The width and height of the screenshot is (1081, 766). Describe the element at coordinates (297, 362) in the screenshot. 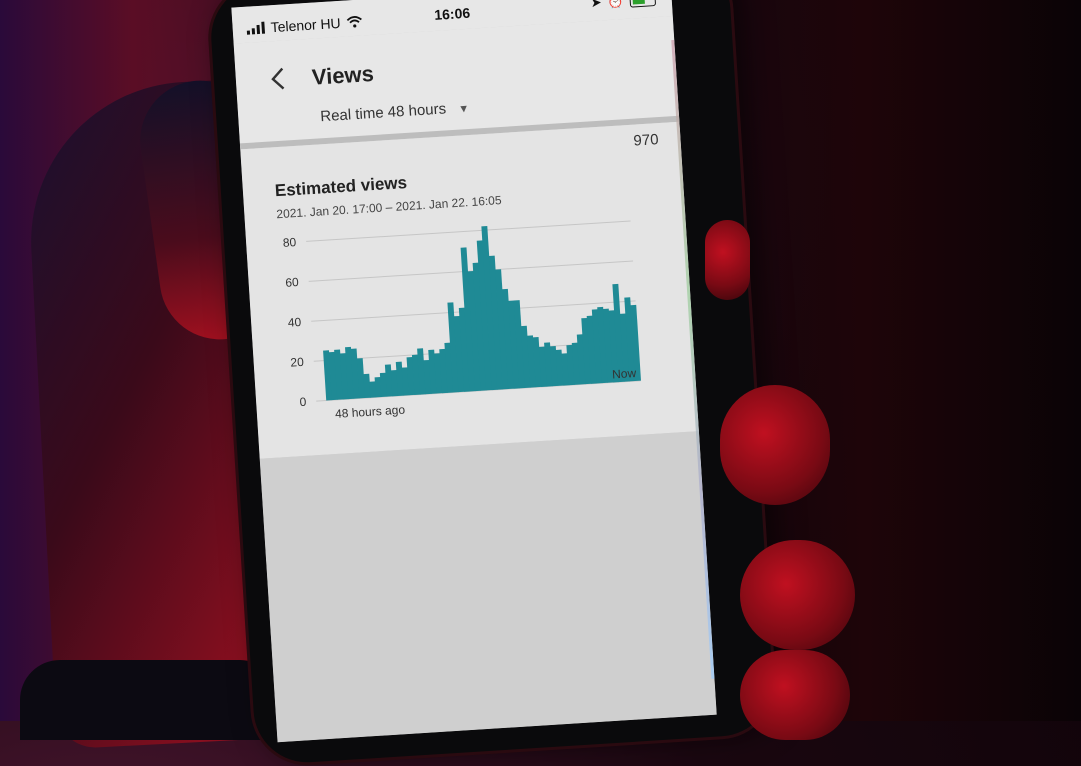

I see `y-tick-label: 20` at that location.